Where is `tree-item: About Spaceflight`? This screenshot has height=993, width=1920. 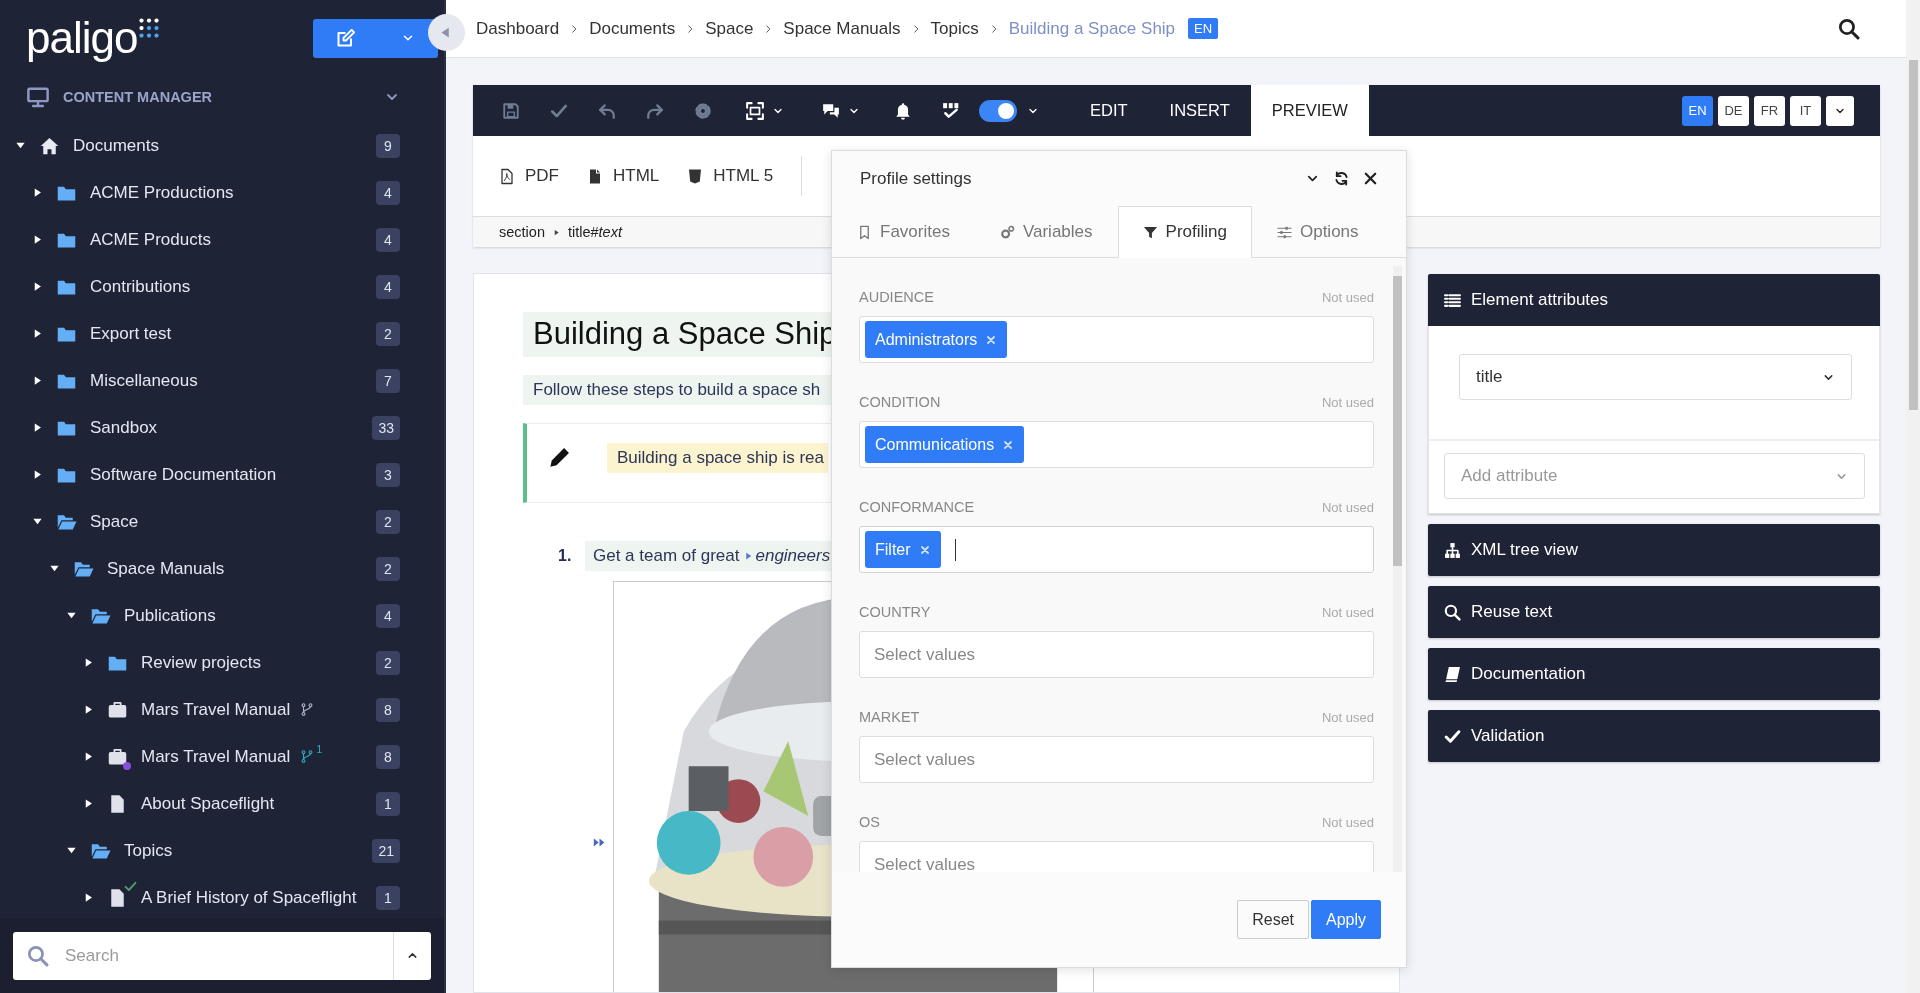 tree-item: About Spaceflight is located at coordinates (208, 803).